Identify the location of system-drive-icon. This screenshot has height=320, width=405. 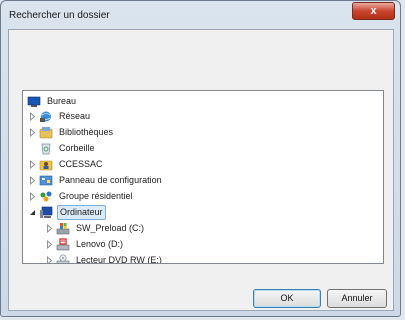
(63, 228).